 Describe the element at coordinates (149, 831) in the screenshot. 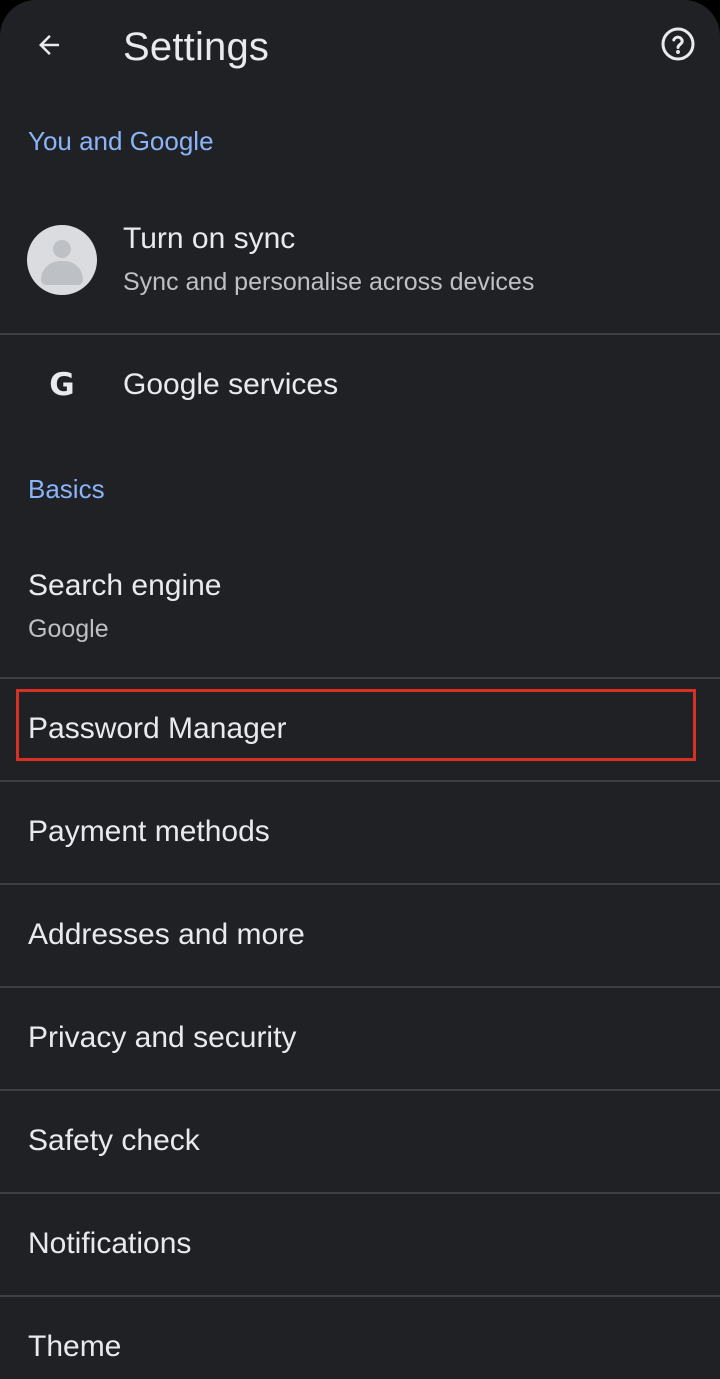

I see `payment-methods-title: Payment methods` at that location.